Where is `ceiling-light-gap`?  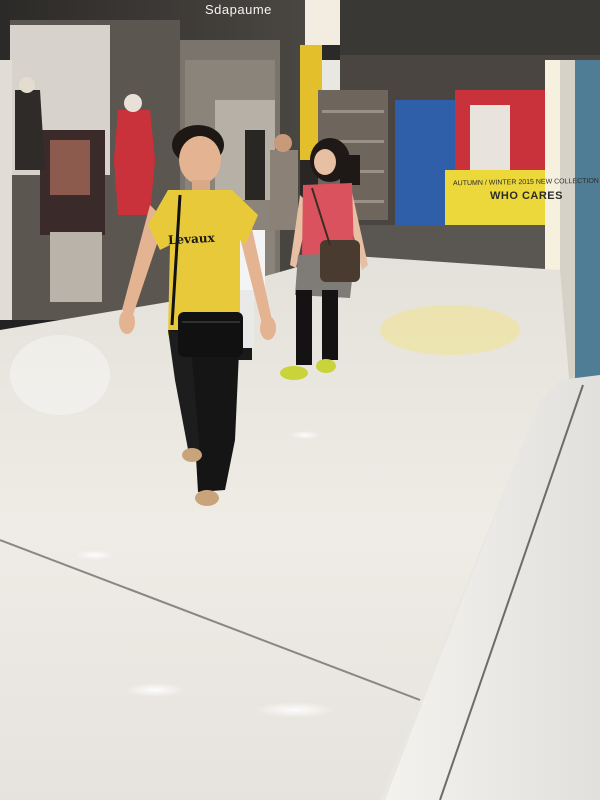 ceiling-light-gap is located at coordinates (322, 22).